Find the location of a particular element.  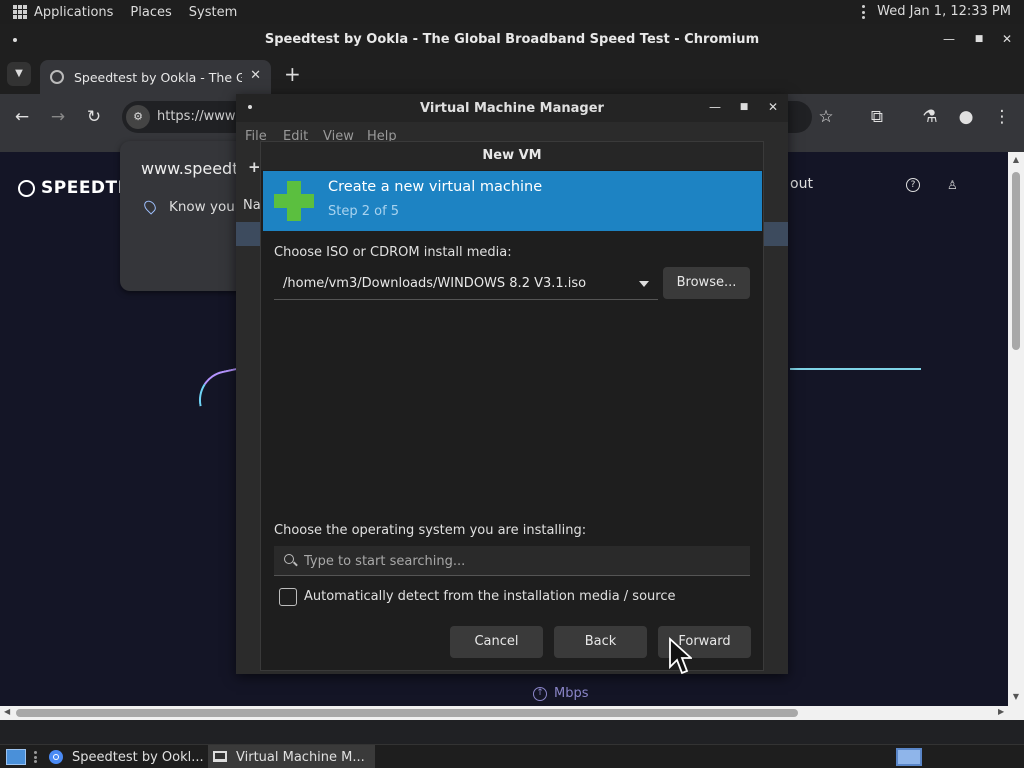

horizontal-scroll-thumb is located at coordinates (407, 713).